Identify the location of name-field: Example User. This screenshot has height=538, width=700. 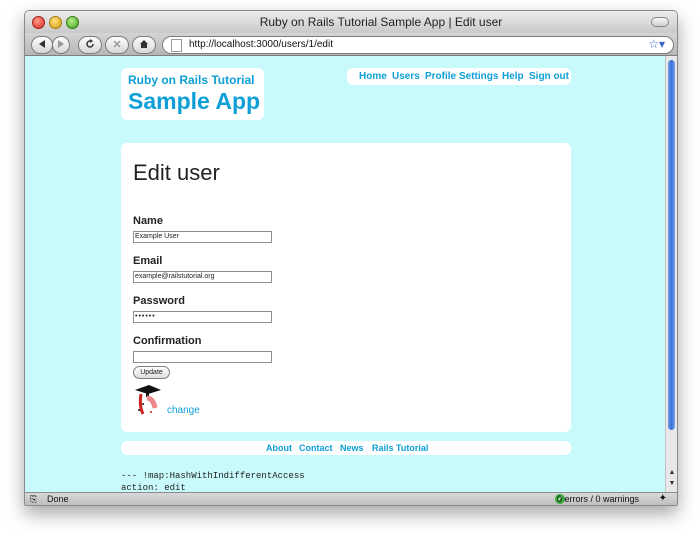
(202, 237).